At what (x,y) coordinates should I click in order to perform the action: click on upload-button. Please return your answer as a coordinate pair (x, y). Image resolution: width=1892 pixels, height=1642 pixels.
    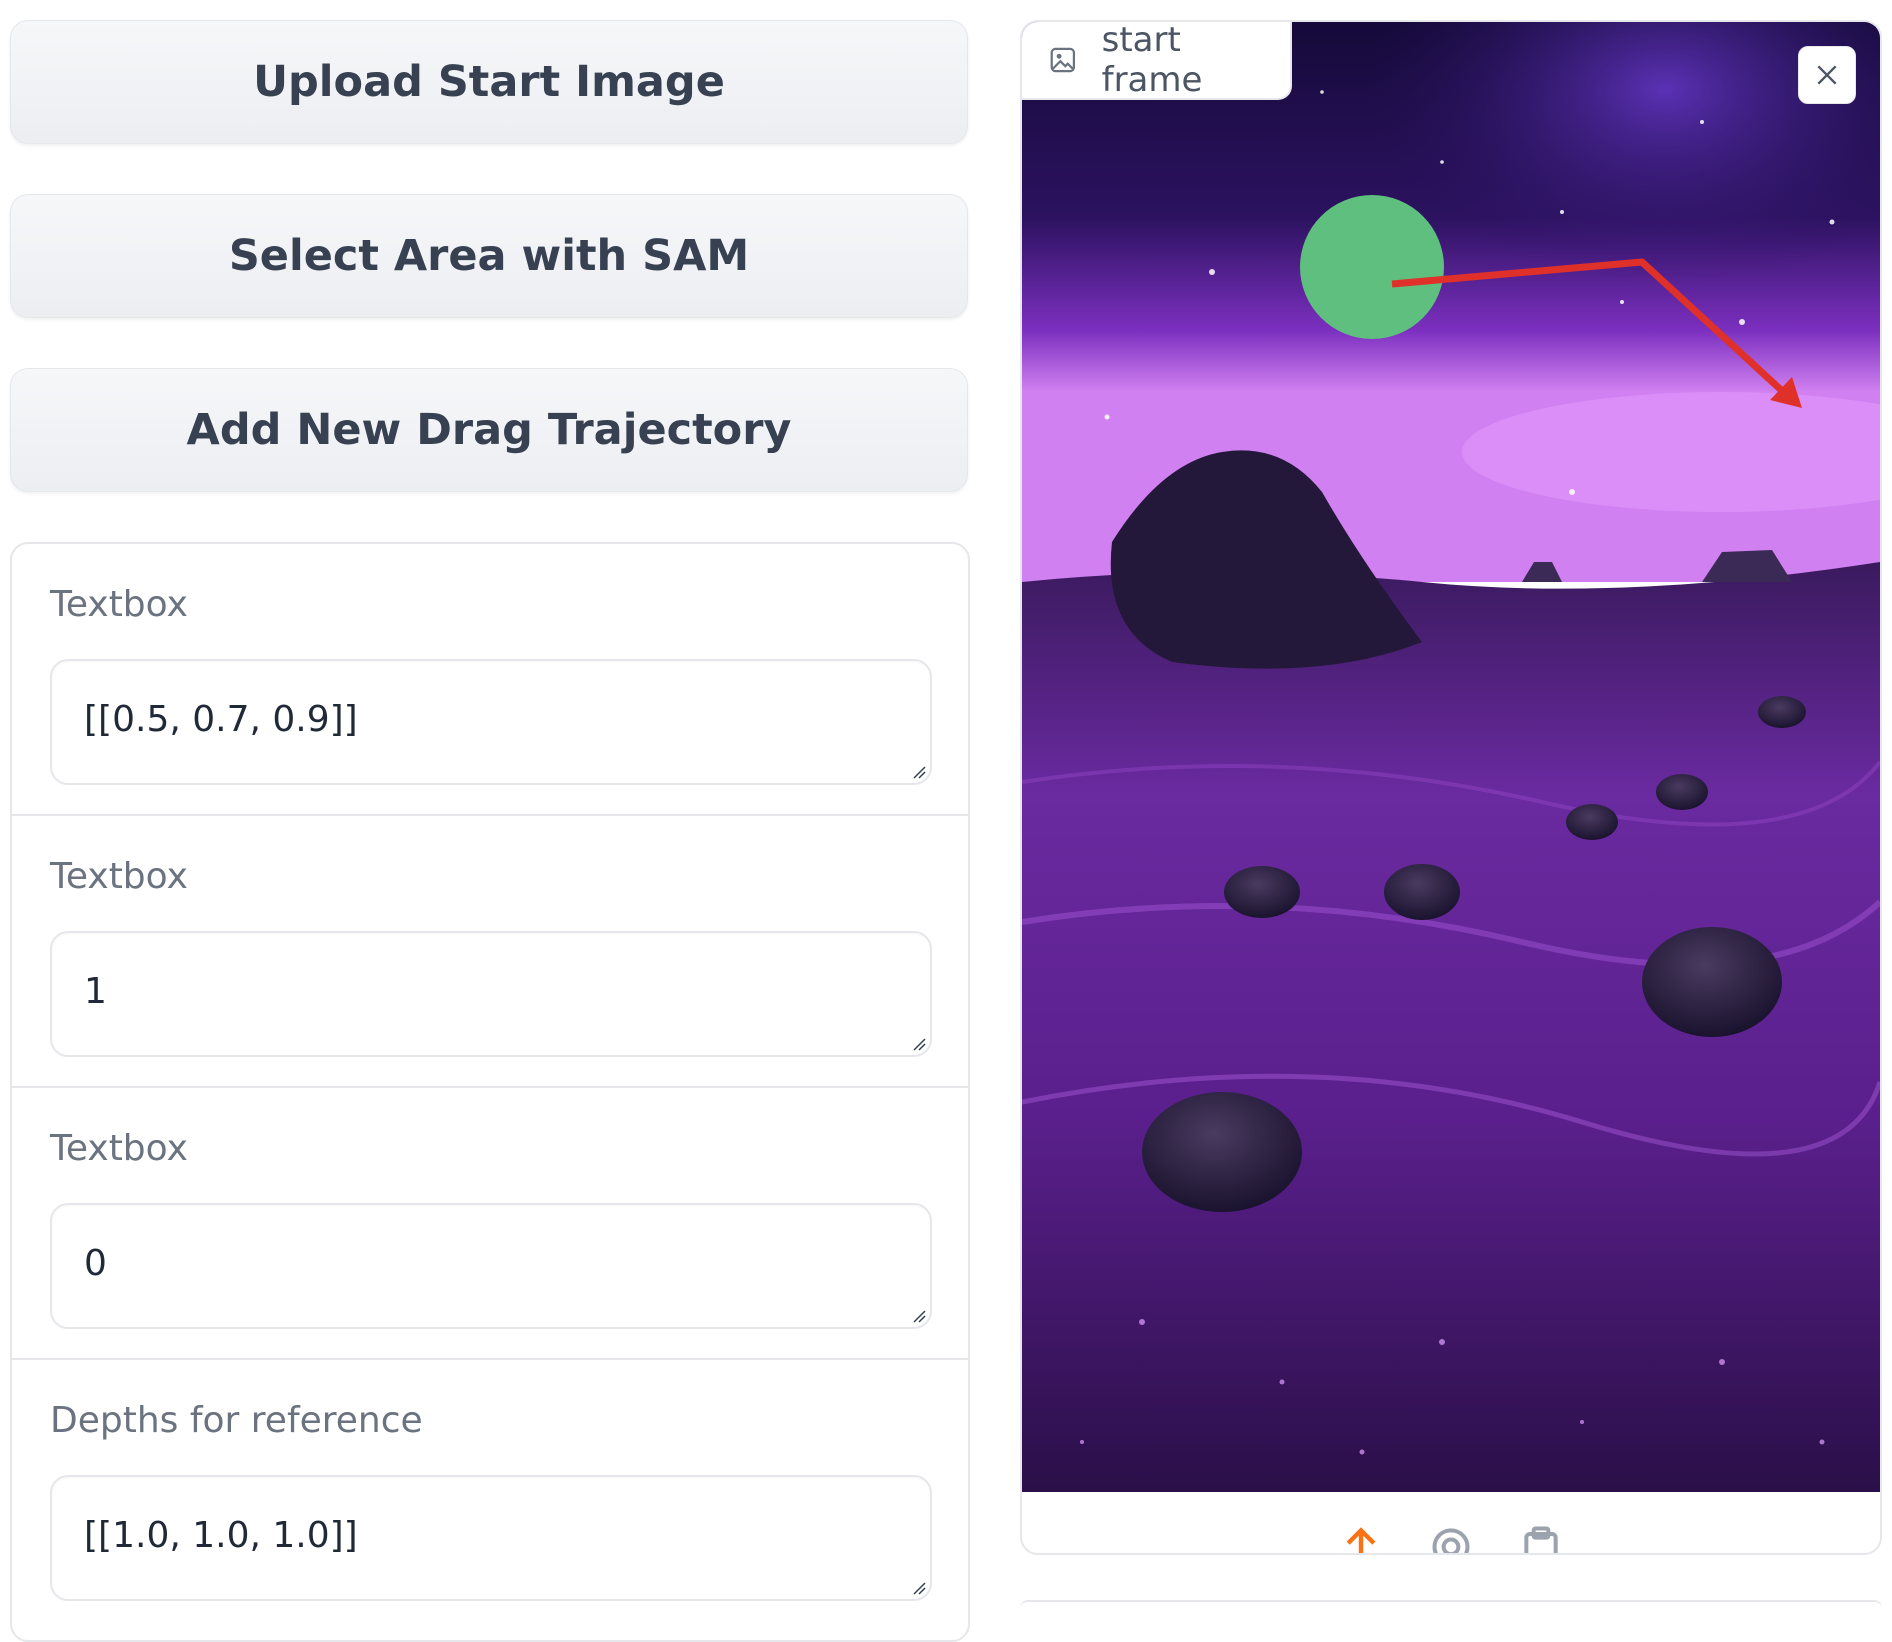
    Looking at the image, I should click on (1361, 1538).